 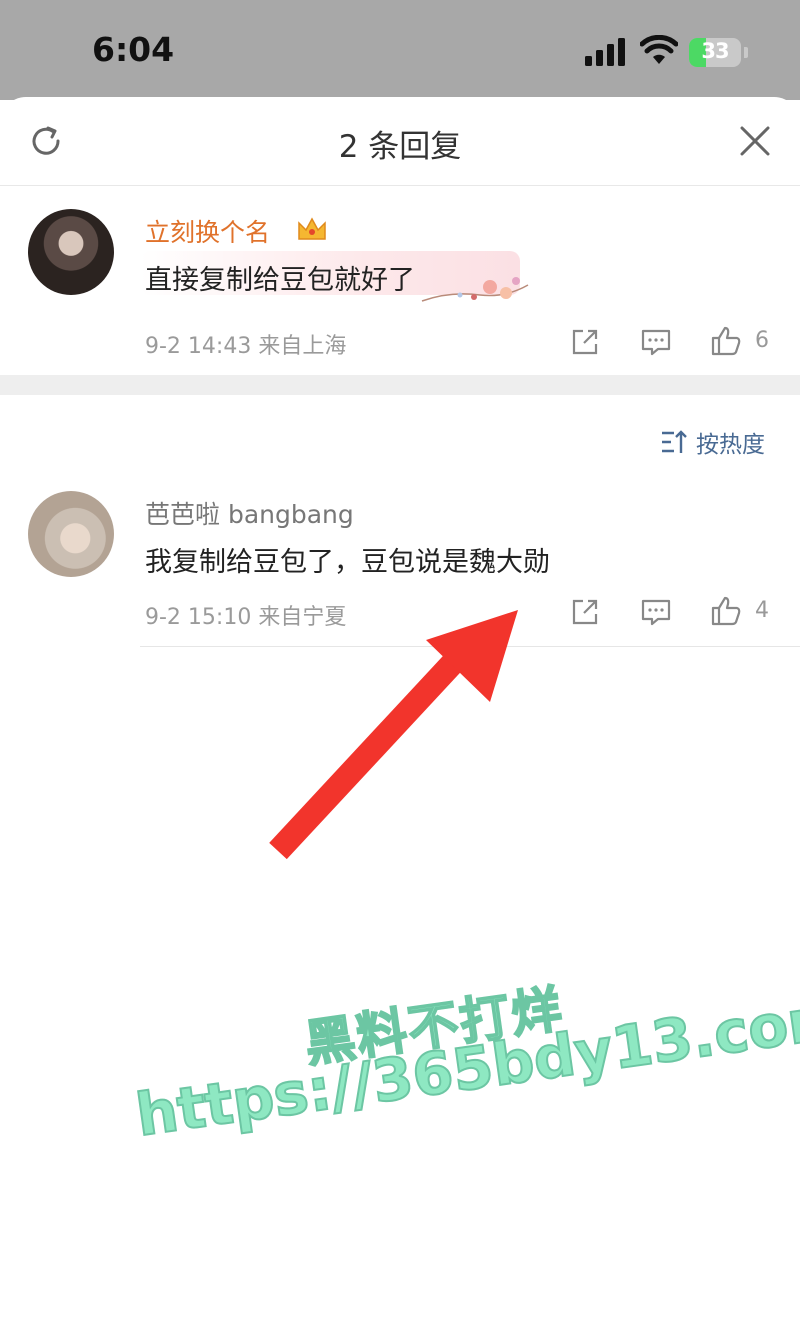 What do you see at coordinates (249, 513) in the screenshot?
I see `reply-username: 芭芭啦 bangbang` at bounding box center [249, 513].